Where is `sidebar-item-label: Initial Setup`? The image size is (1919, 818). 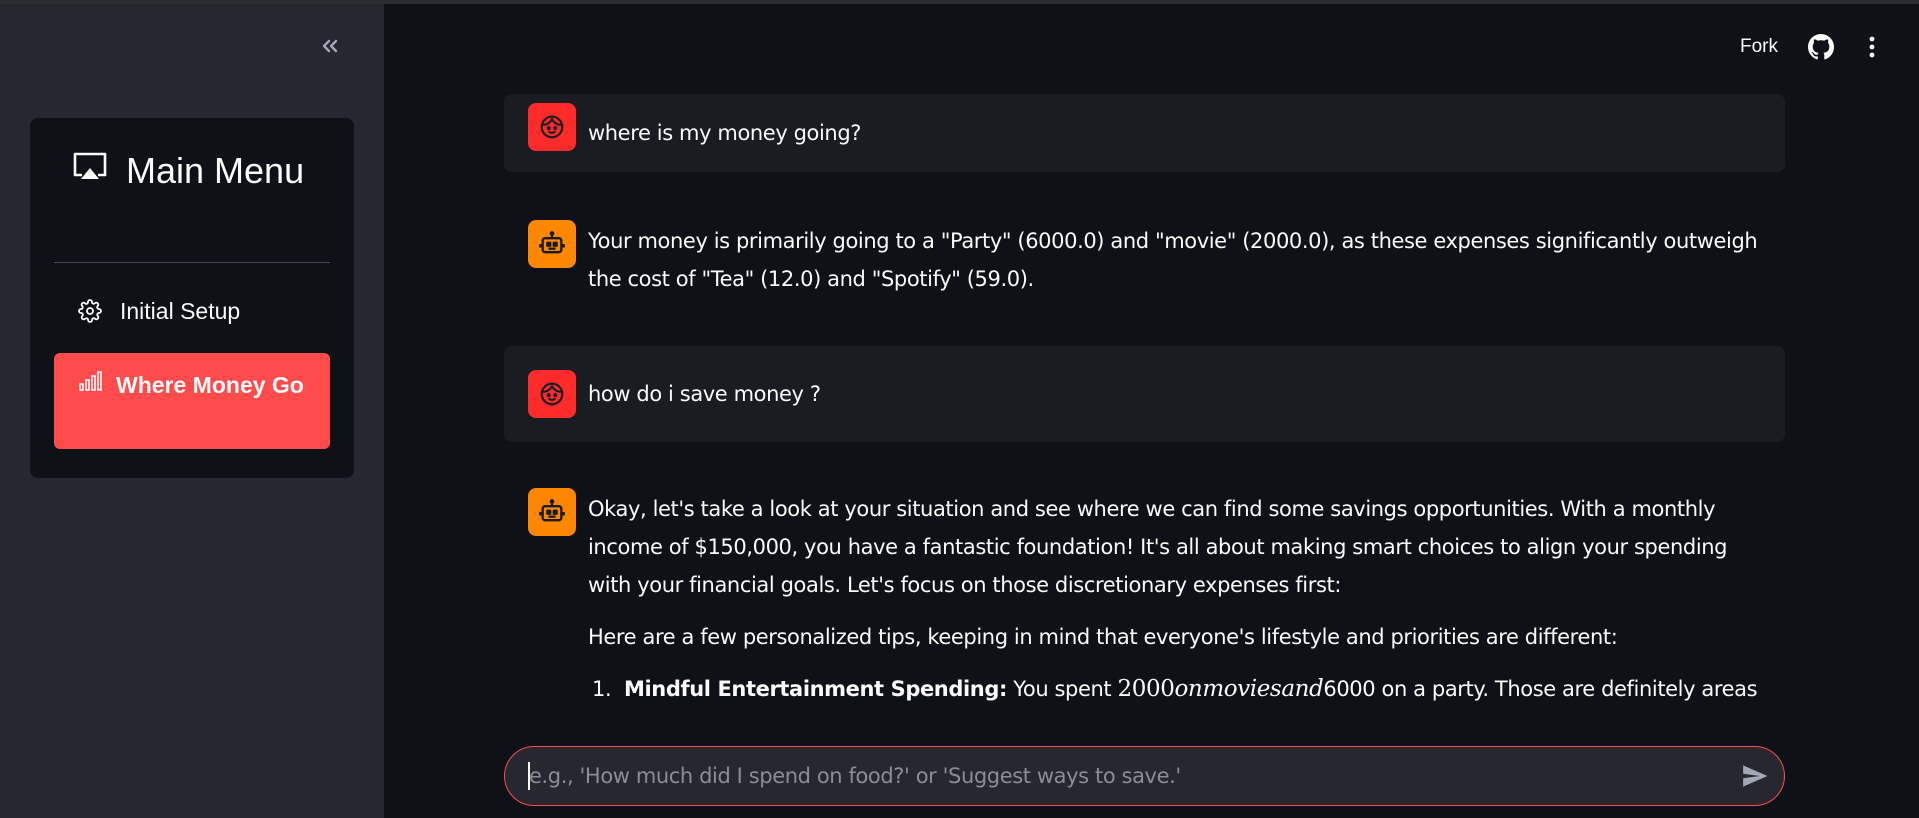
sidebar-item-label: Initial Setup is located at coordinates (180, 310).